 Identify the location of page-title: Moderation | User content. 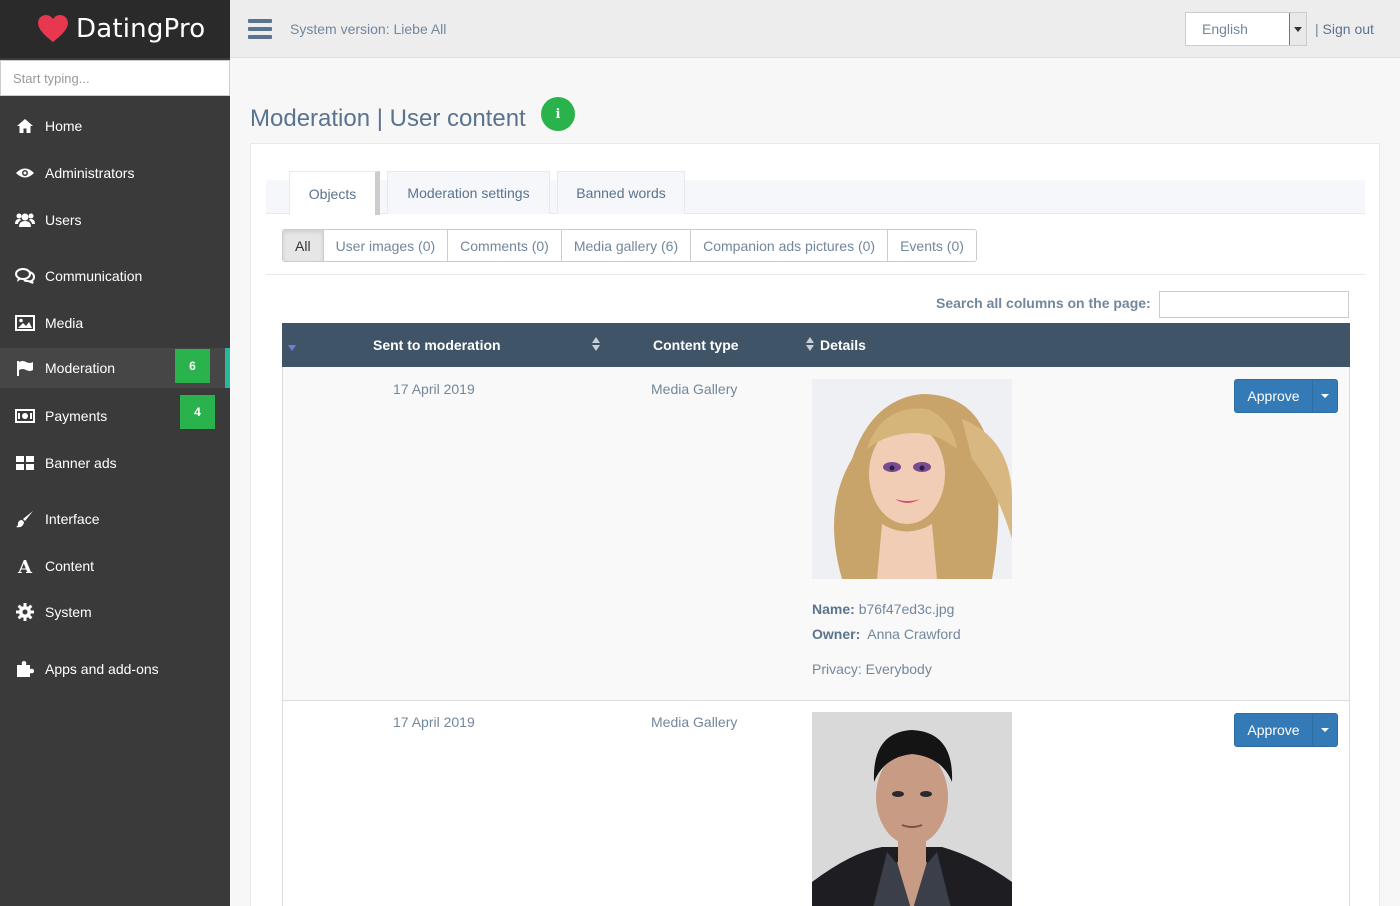
(388, 118).